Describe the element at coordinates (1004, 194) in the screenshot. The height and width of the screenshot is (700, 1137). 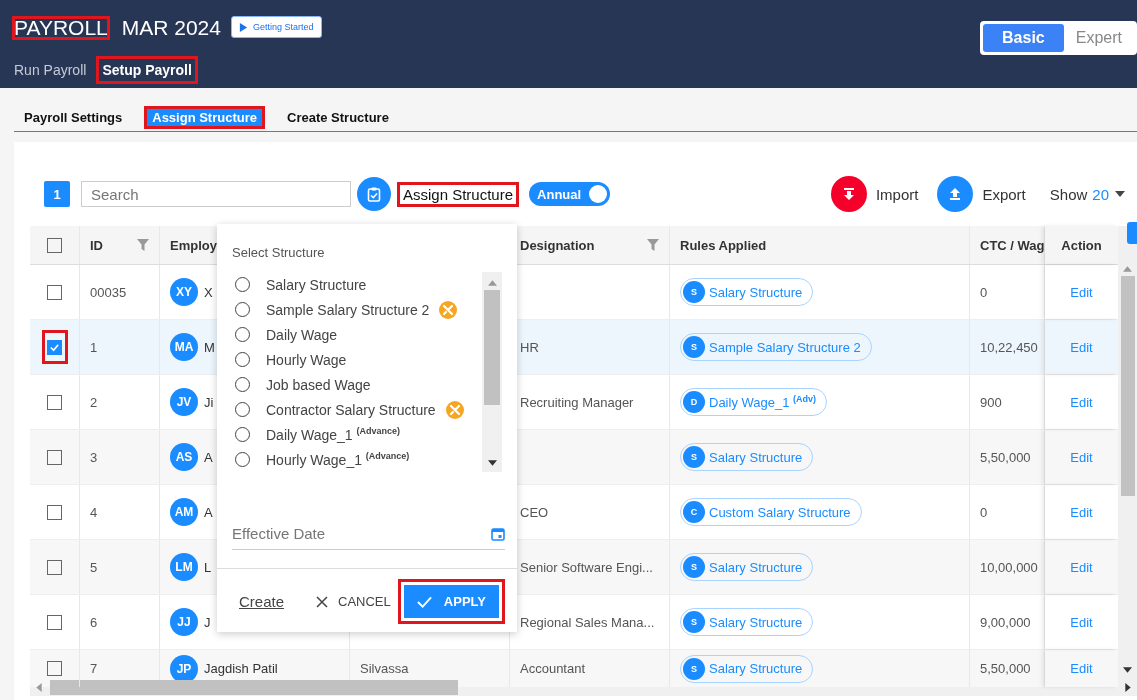
I see `export-label: Export` at that location.